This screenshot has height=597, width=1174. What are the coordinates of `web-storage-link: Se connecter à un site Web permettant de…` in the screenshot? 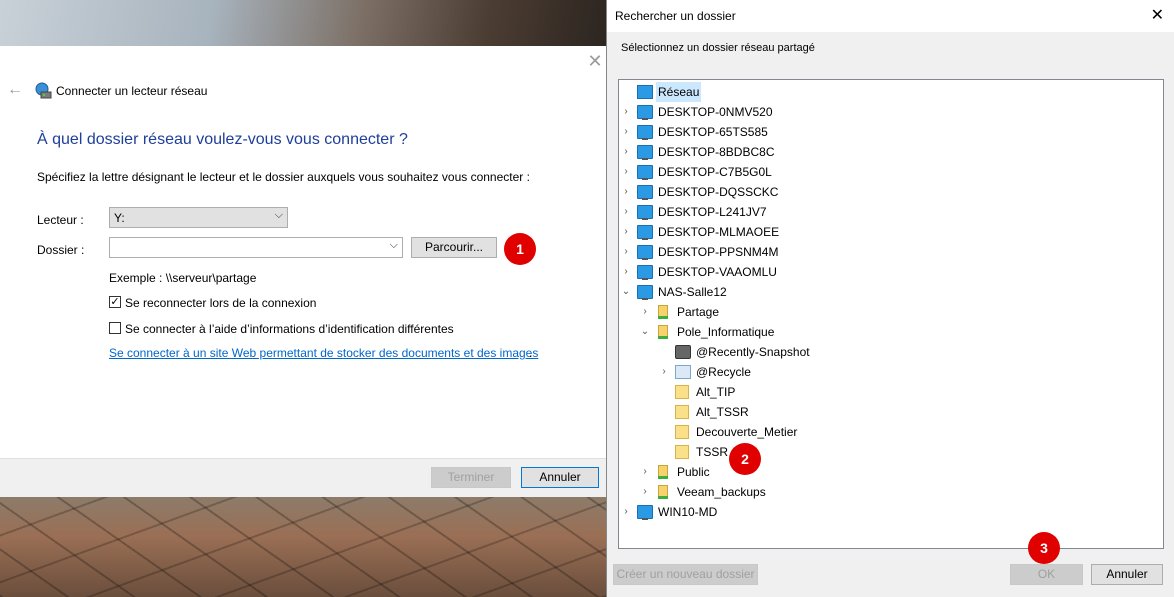 It's located at (323, 353).